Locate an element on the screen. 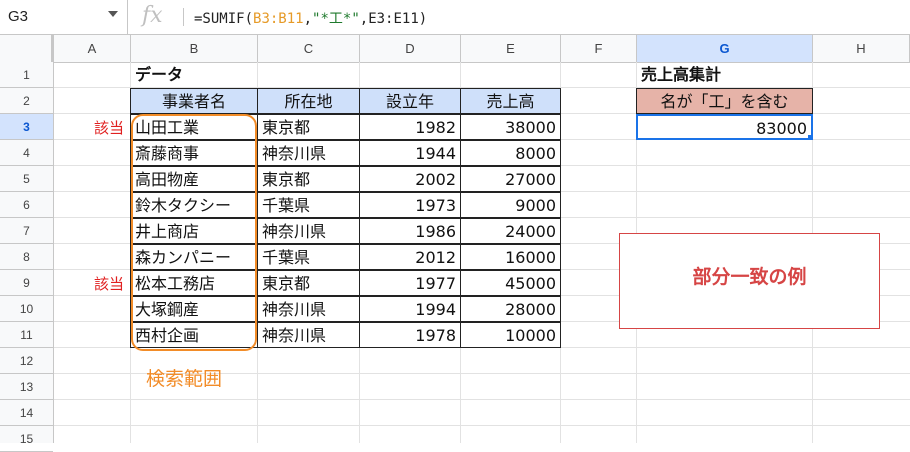 This screenshot has width=910, height=452. row-header-4: 4 is located at coordinates (26, 153).